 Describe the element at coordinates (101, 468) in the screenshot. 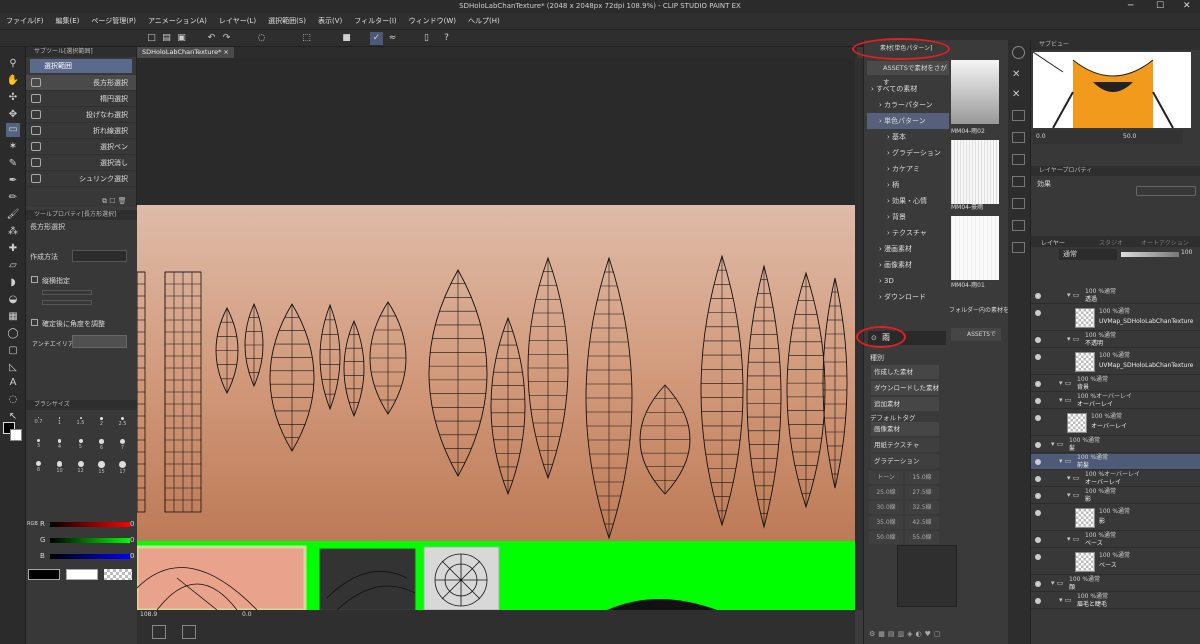

I see `brush-size-cell: 15` at that location.